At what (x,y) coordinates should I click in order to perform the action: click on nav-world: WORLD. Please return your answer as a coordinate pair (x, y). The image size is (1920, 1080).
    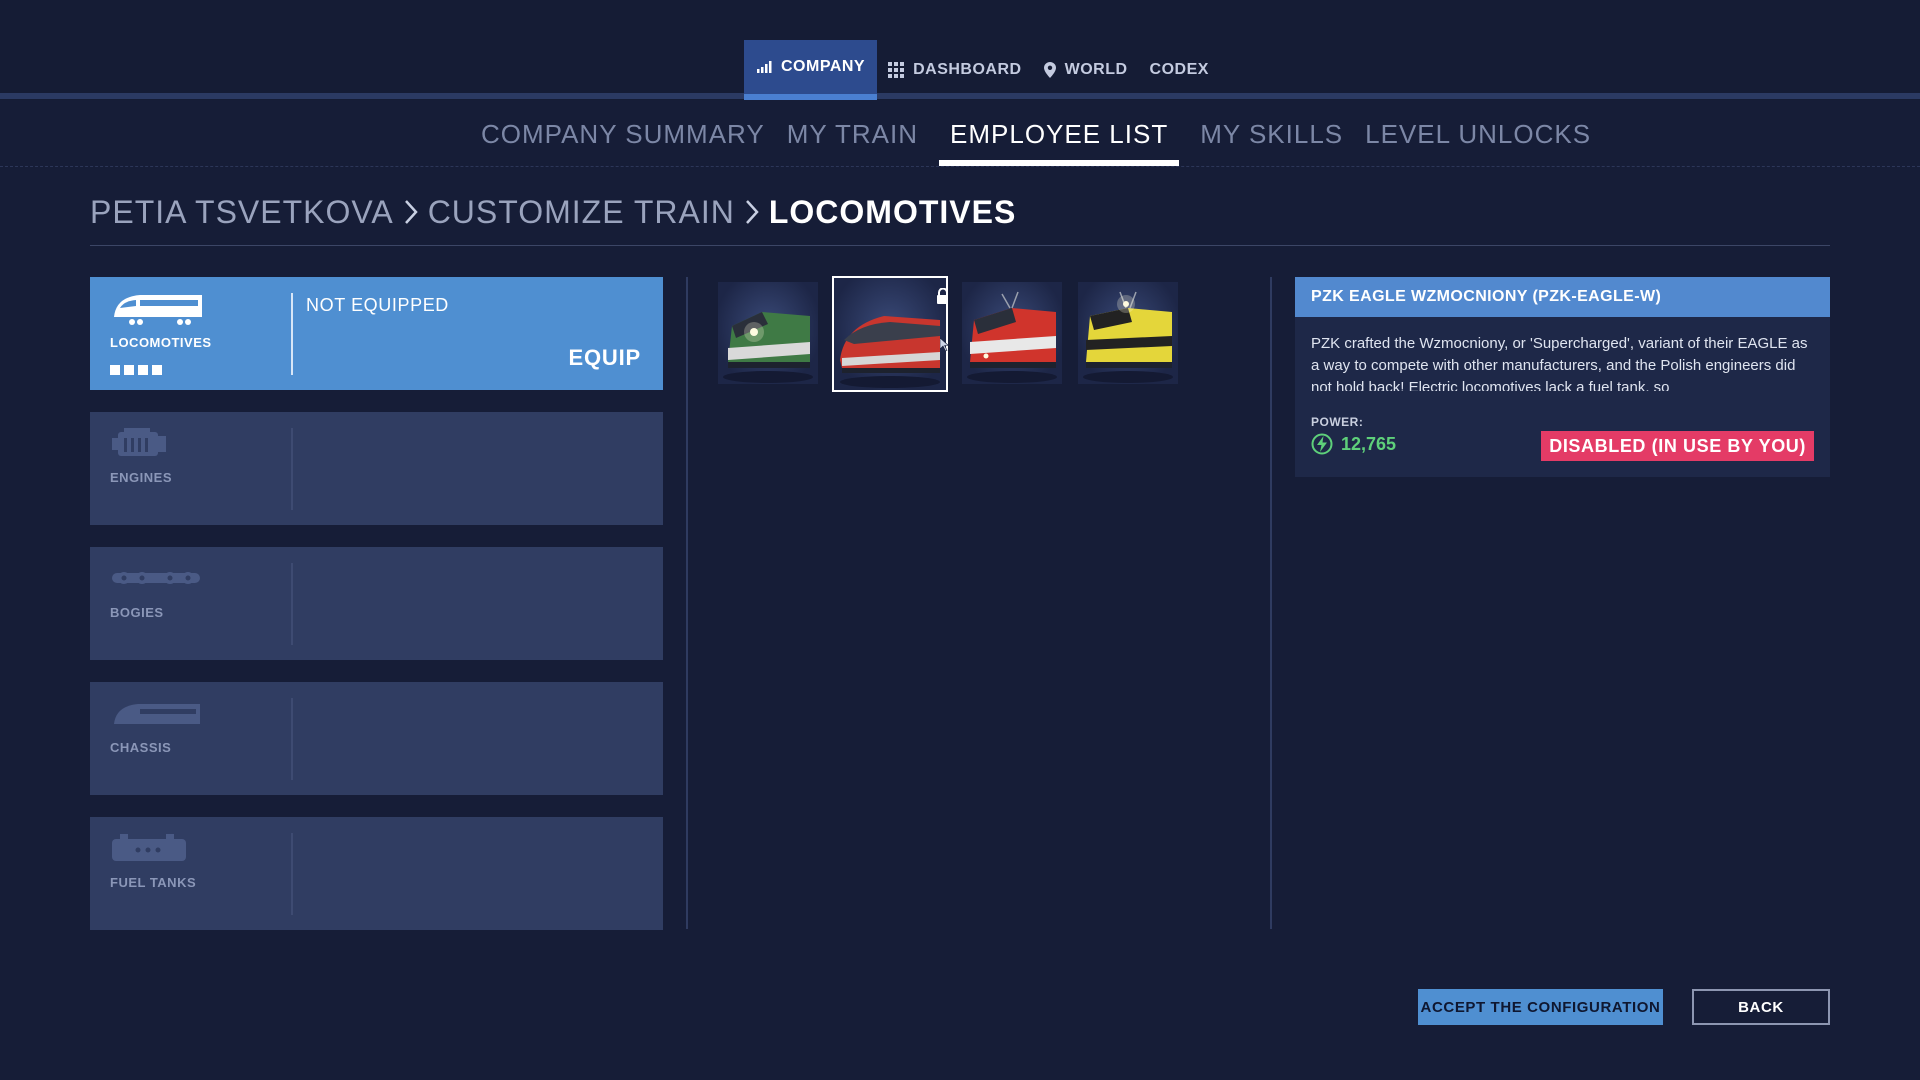
    Looking at the image, I should click on (1086, 70).